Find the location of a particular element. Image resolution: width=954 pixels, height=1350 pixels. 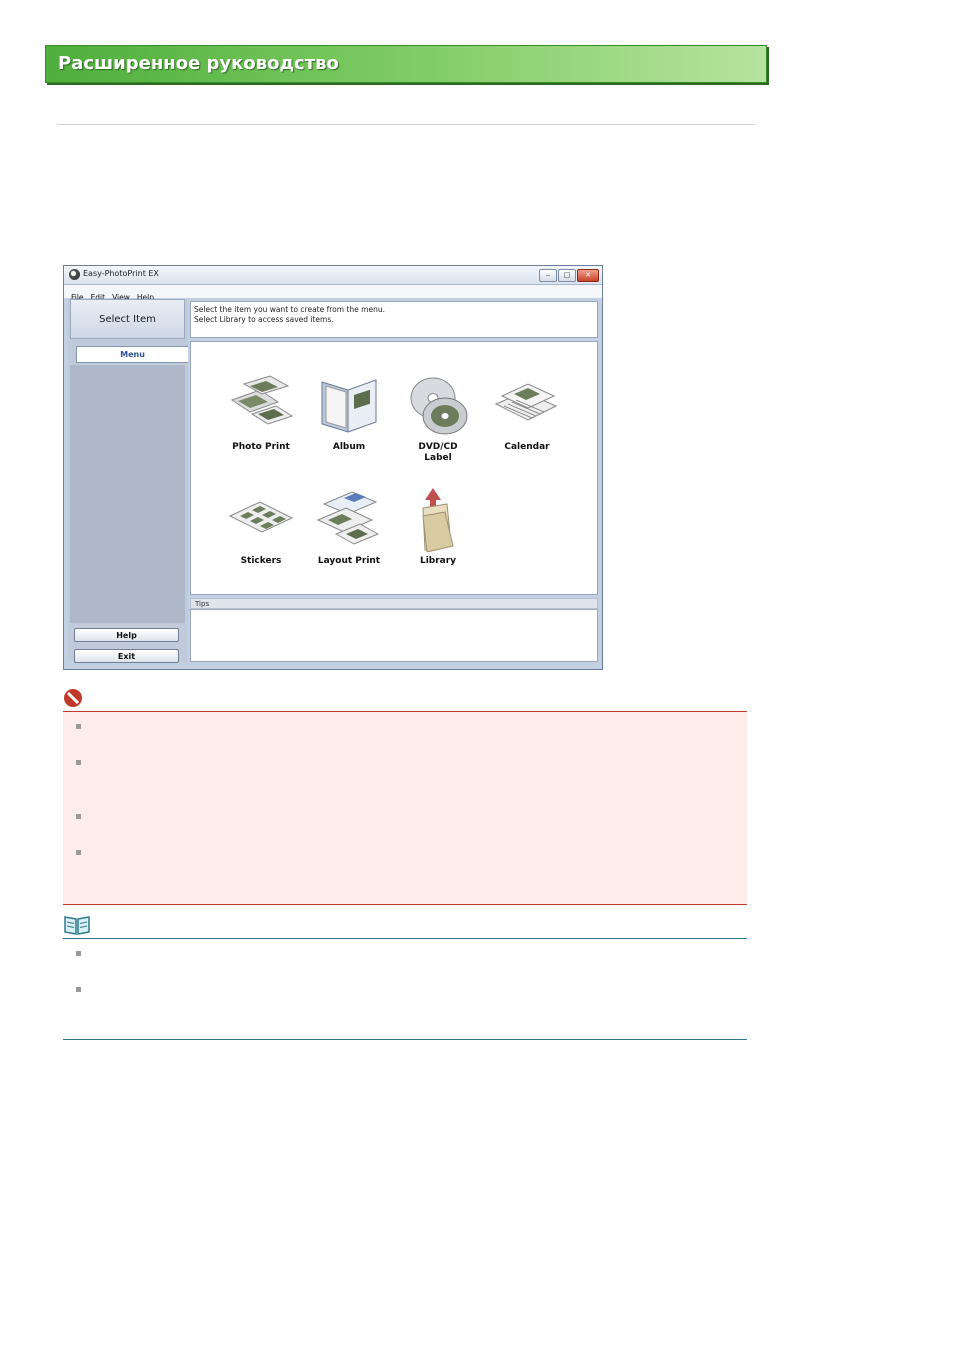

instruction-line: Select Library to access saved items. is located at coordinates (264, 319).